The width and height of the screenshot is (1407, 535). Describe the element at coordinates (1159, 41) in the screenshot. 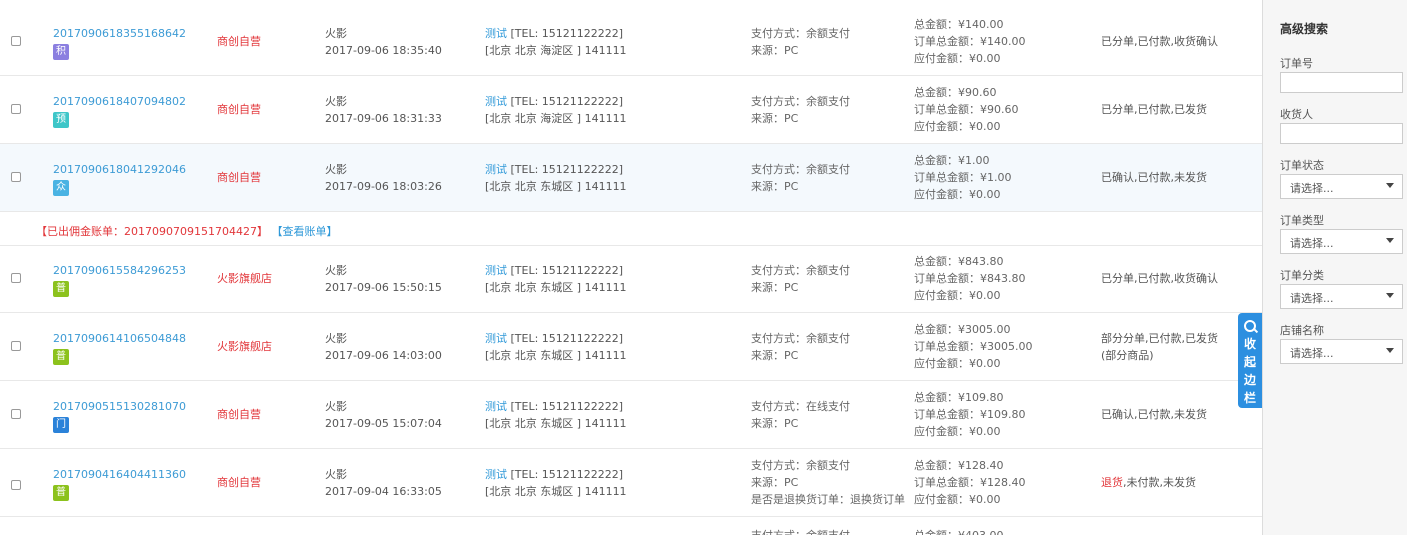

I see `order-status-value: 已分单,已付款,收货确认` at that location.